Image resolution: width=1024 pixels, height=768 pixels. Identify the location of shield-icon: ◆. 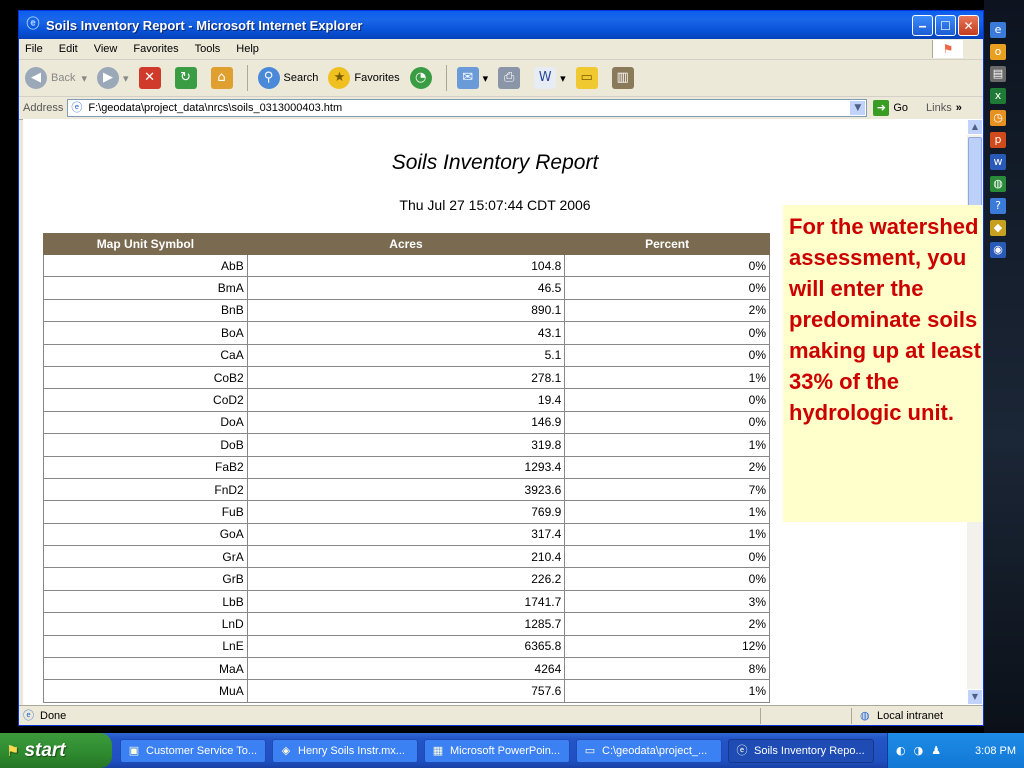
(998, 228).